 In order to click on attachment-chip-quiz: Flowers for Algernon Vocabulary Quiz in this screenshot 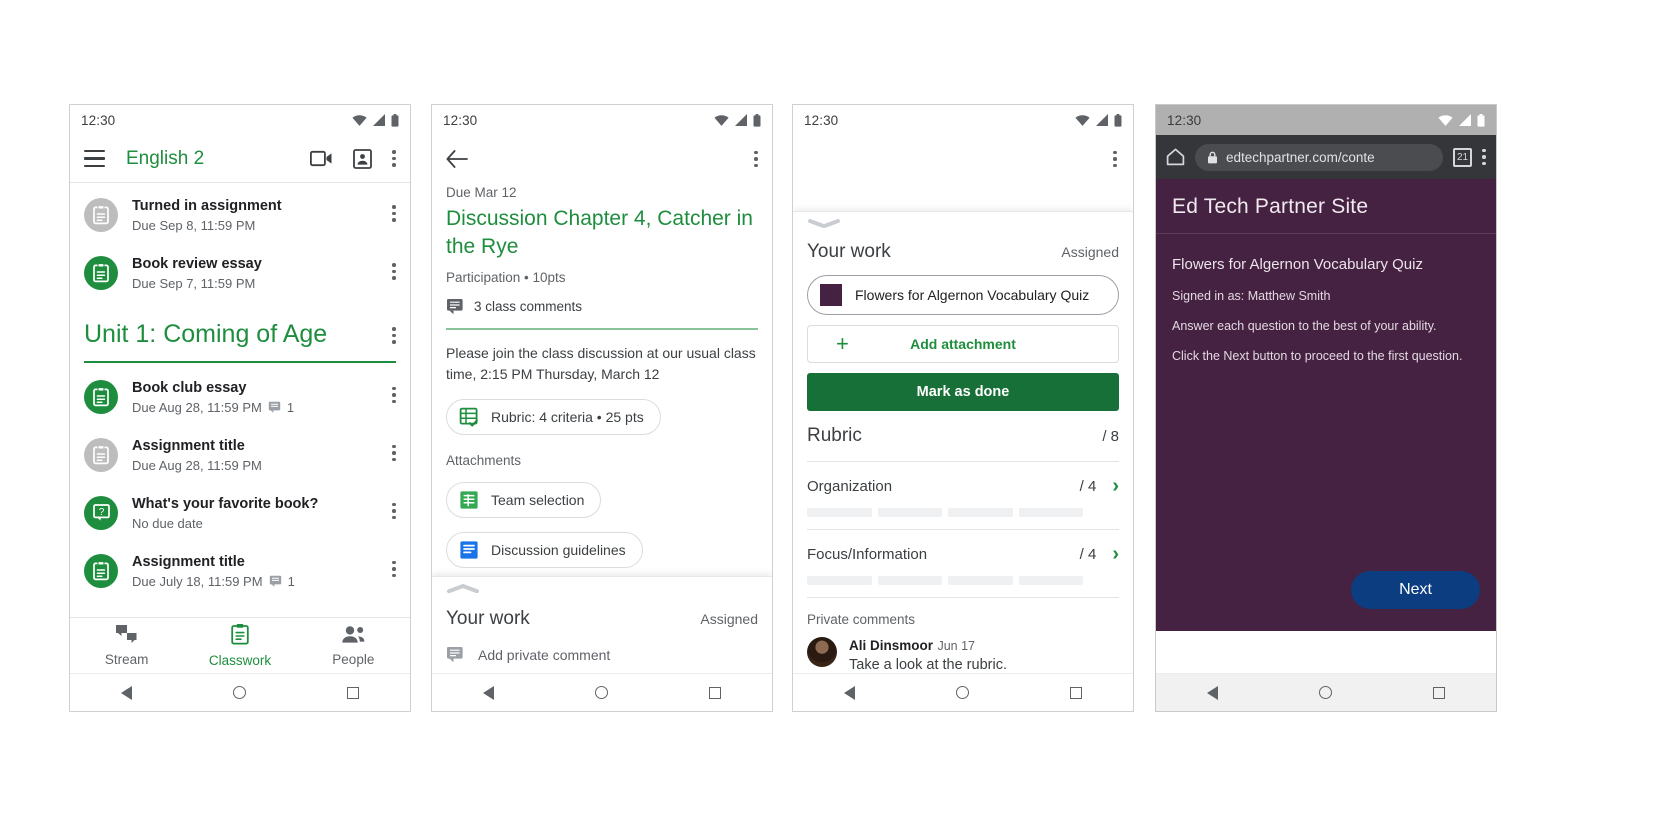, I will do `click(963, 295)`.